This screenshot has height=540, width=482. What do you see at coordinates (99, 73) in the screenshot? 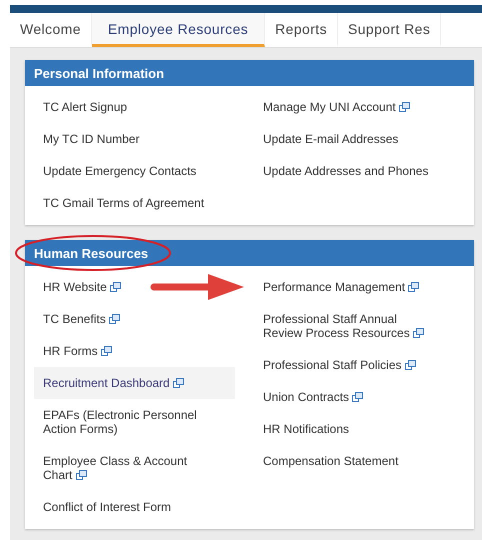
I see `panel-title: Personal Information` at bounding box center [99, 73].